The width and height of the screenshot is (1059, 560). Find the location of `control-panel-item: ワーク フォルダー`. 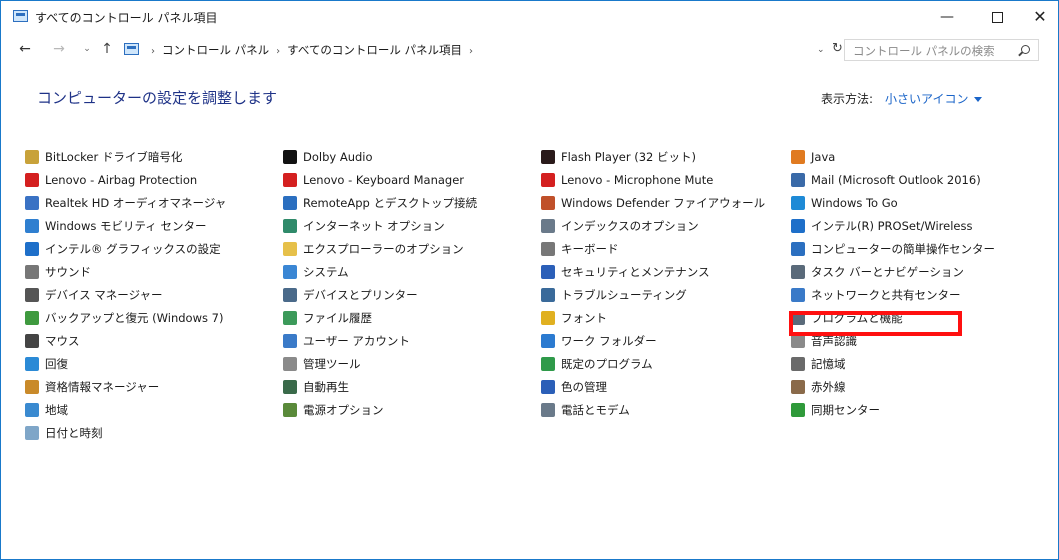

control-panel-item: ワーク フォルダー is located at coordinates (599, 341).